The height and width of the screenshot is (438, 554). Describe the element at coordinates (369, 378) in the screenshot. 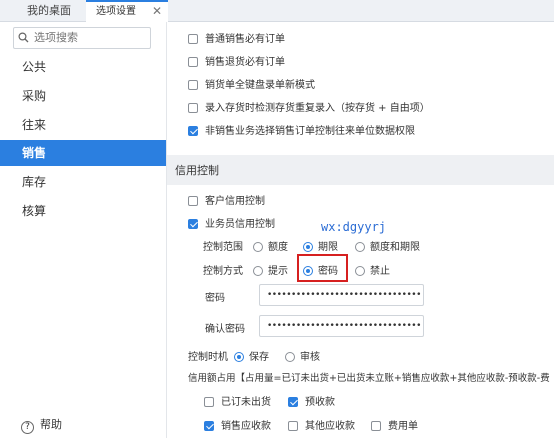

I see `credit-usage-text: 信用额占用【占用量=已订未出货+已出货未立账+销售应收款+其他应收款-预收款-费` at that location.